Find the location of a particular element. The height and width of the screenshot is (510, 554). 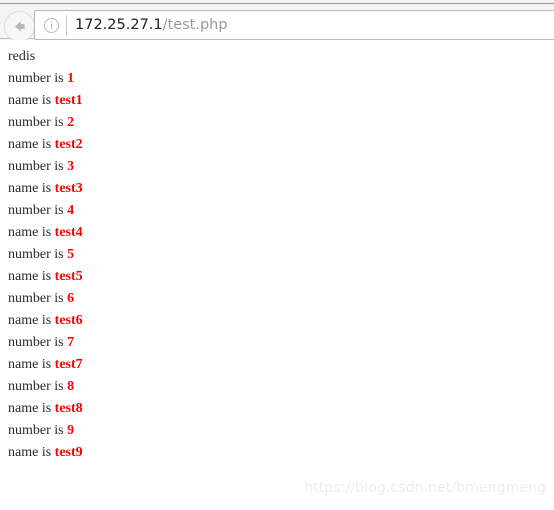

output-line: name is test4 is located at coordinates (45, 233).